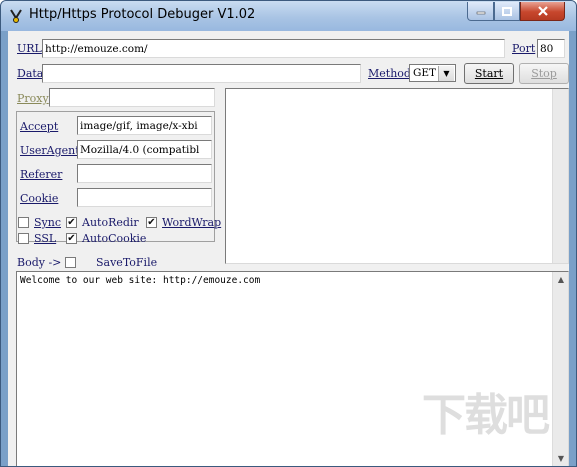 The image size is (577, 467). I want to click on ssl-label: SSL, so click(45, 238).